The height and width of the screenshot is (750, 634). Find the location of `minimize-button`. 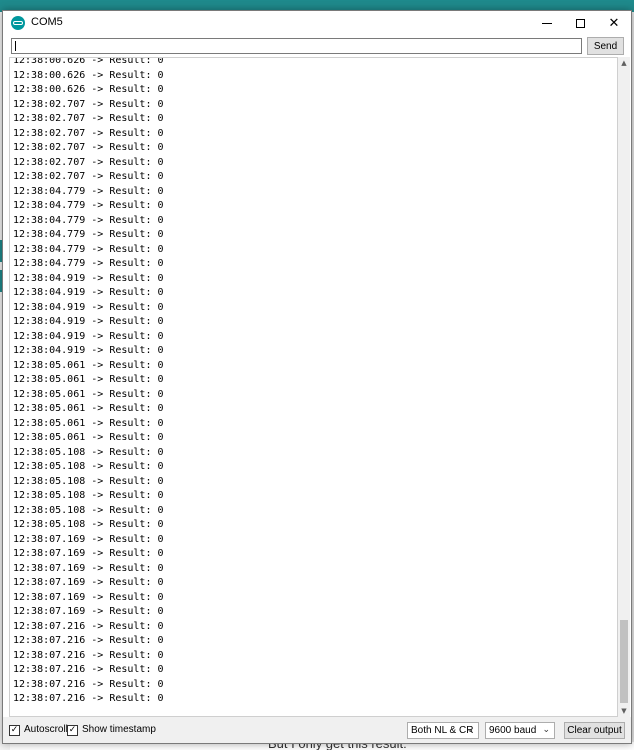

minimize-button is located at coordinates (547, 23).